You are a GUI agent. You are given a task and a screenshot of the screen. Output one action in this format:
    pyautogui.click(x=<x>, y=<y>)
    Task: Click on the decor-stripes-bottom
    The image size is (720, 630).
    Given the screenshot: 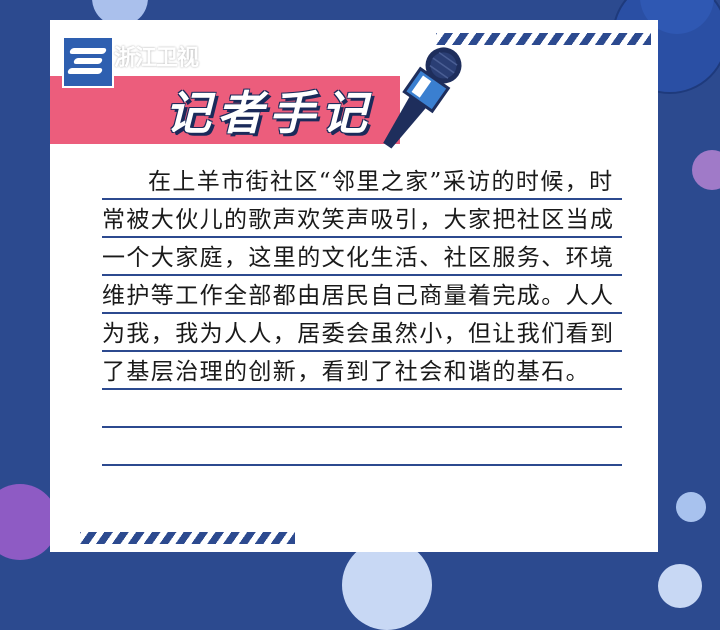 What is the action you would take?
    pyautogui.click(x=187, y=538)
    